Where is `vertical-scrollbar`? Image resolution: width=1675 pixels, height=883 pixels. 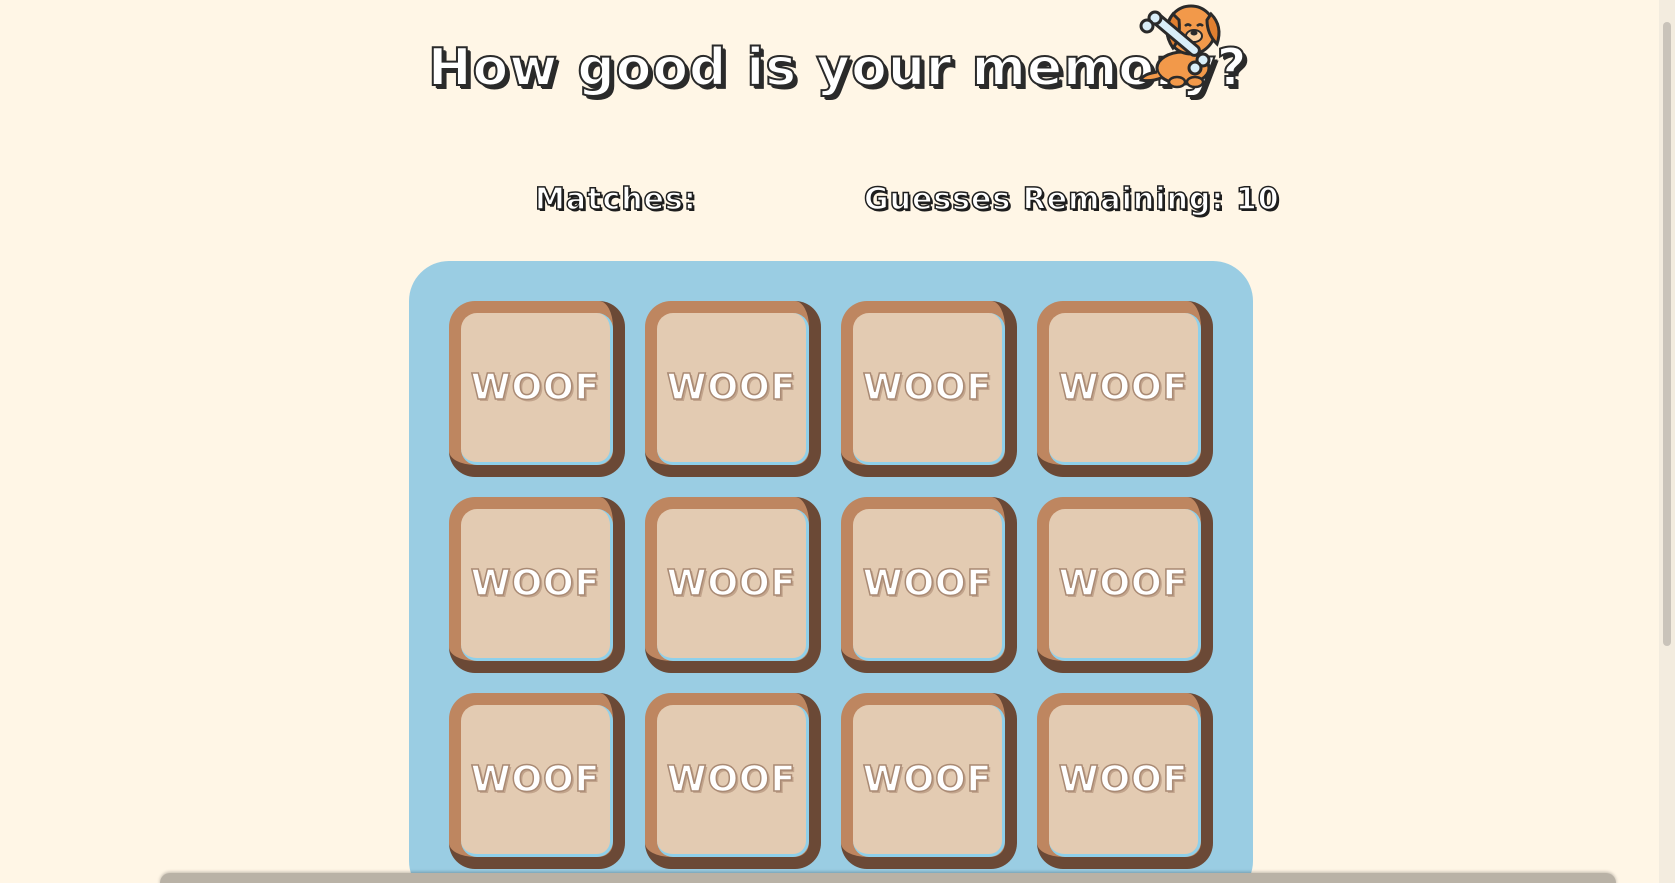
vertical-scrollbar is located at coordinates (1667, 441).